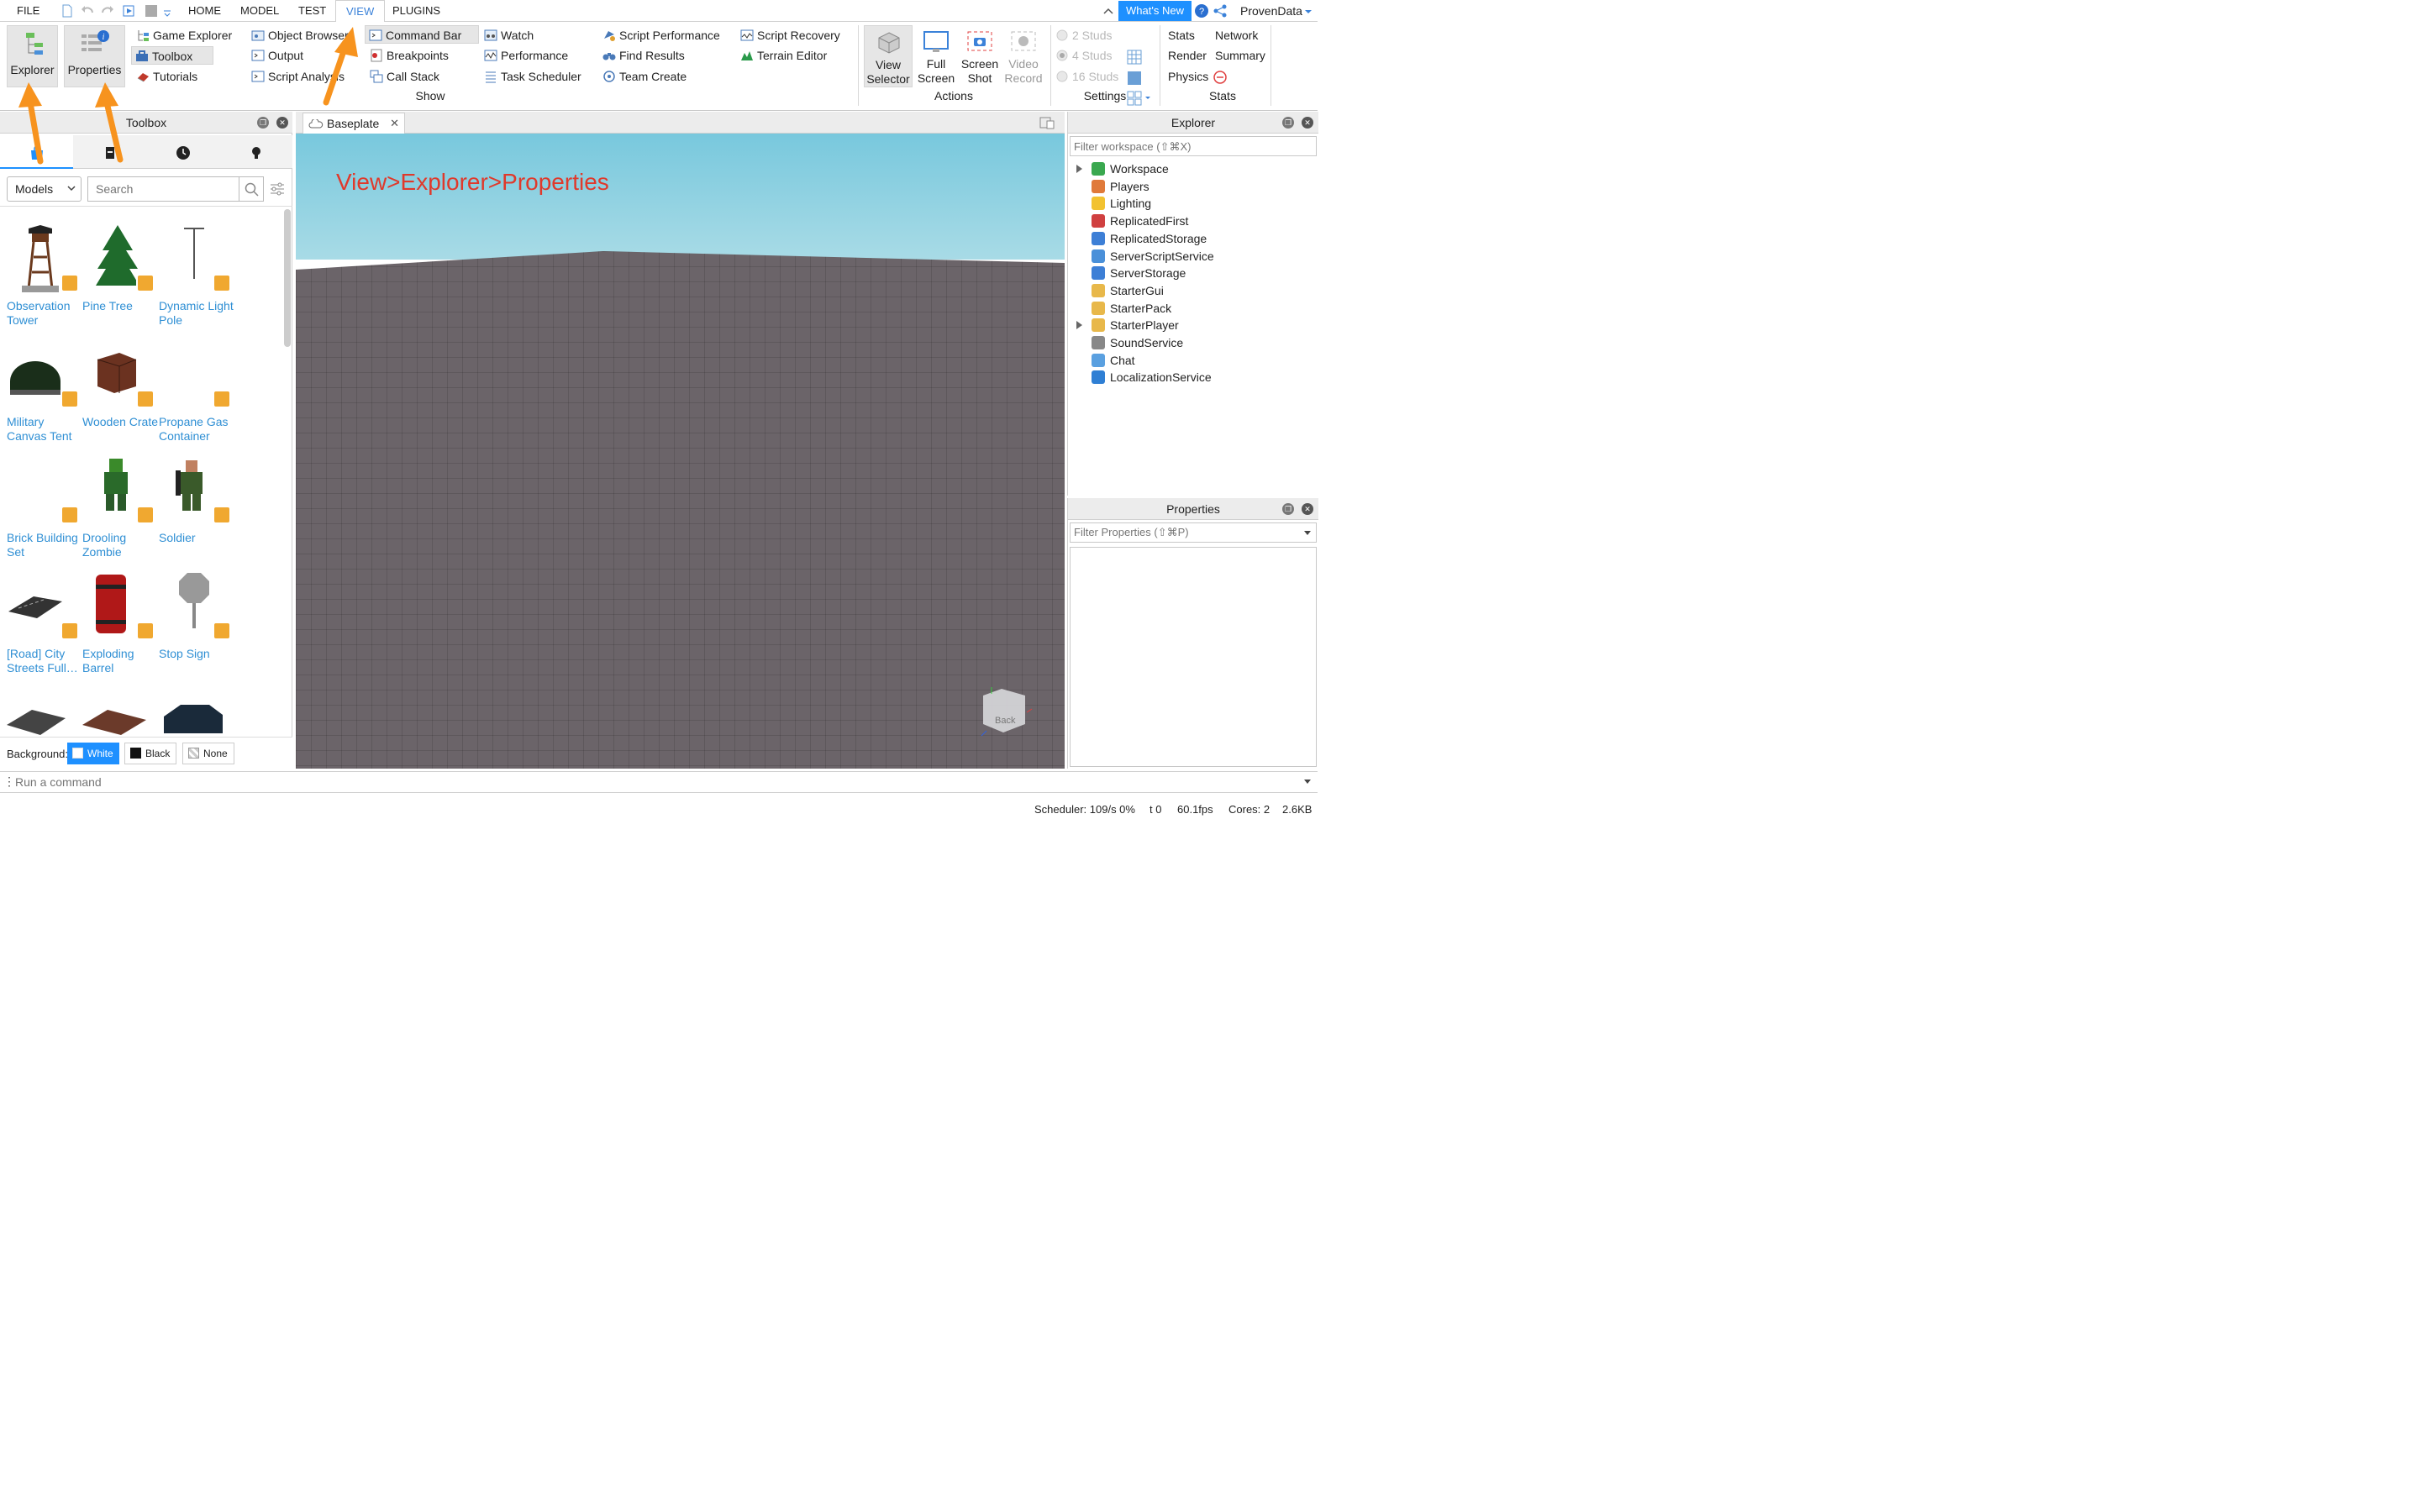 The height and width of the screenshot is (1512, 2420). What do you see at coordinates (36, 722) in the screenshot?
I see `road-tile-thumbnail` at bounding box center [36, 722].